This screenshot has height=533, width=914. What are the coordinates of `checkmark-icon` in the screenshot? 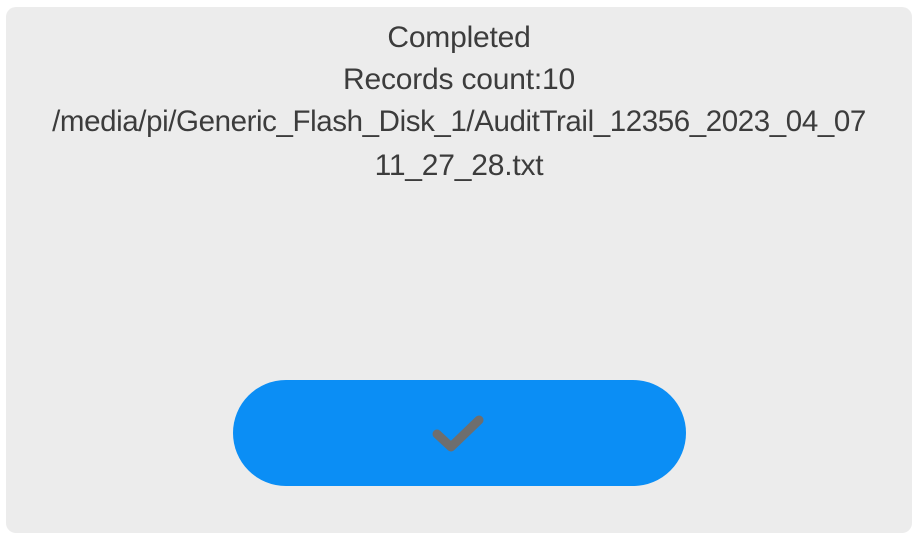 It's located at (458, 433).